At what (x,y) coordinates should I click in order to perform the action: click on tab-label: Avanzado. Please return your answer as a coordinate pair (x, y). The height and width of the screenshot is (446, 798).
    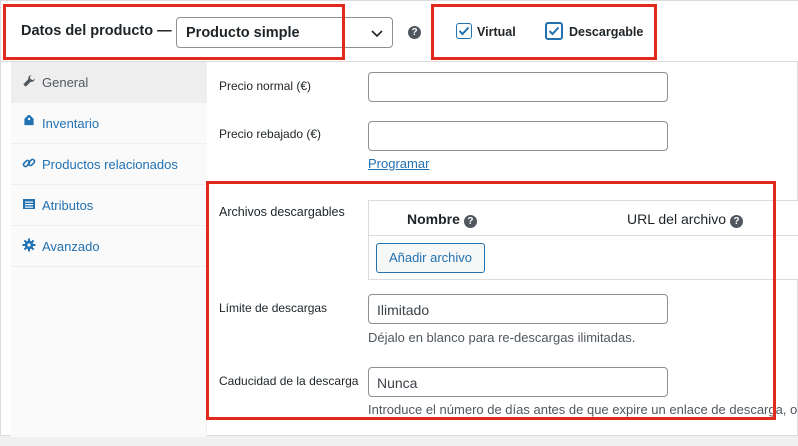
    Looking at the image, I should click on (71, 246).